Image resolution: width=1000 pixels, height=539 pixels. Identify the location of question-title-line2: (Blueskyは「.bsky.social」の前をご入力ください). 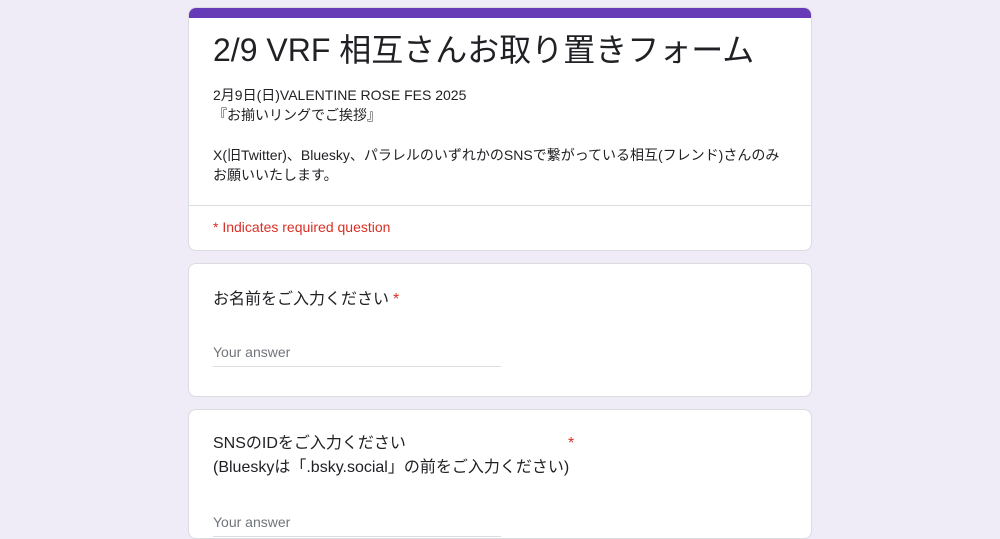
(391, 467).